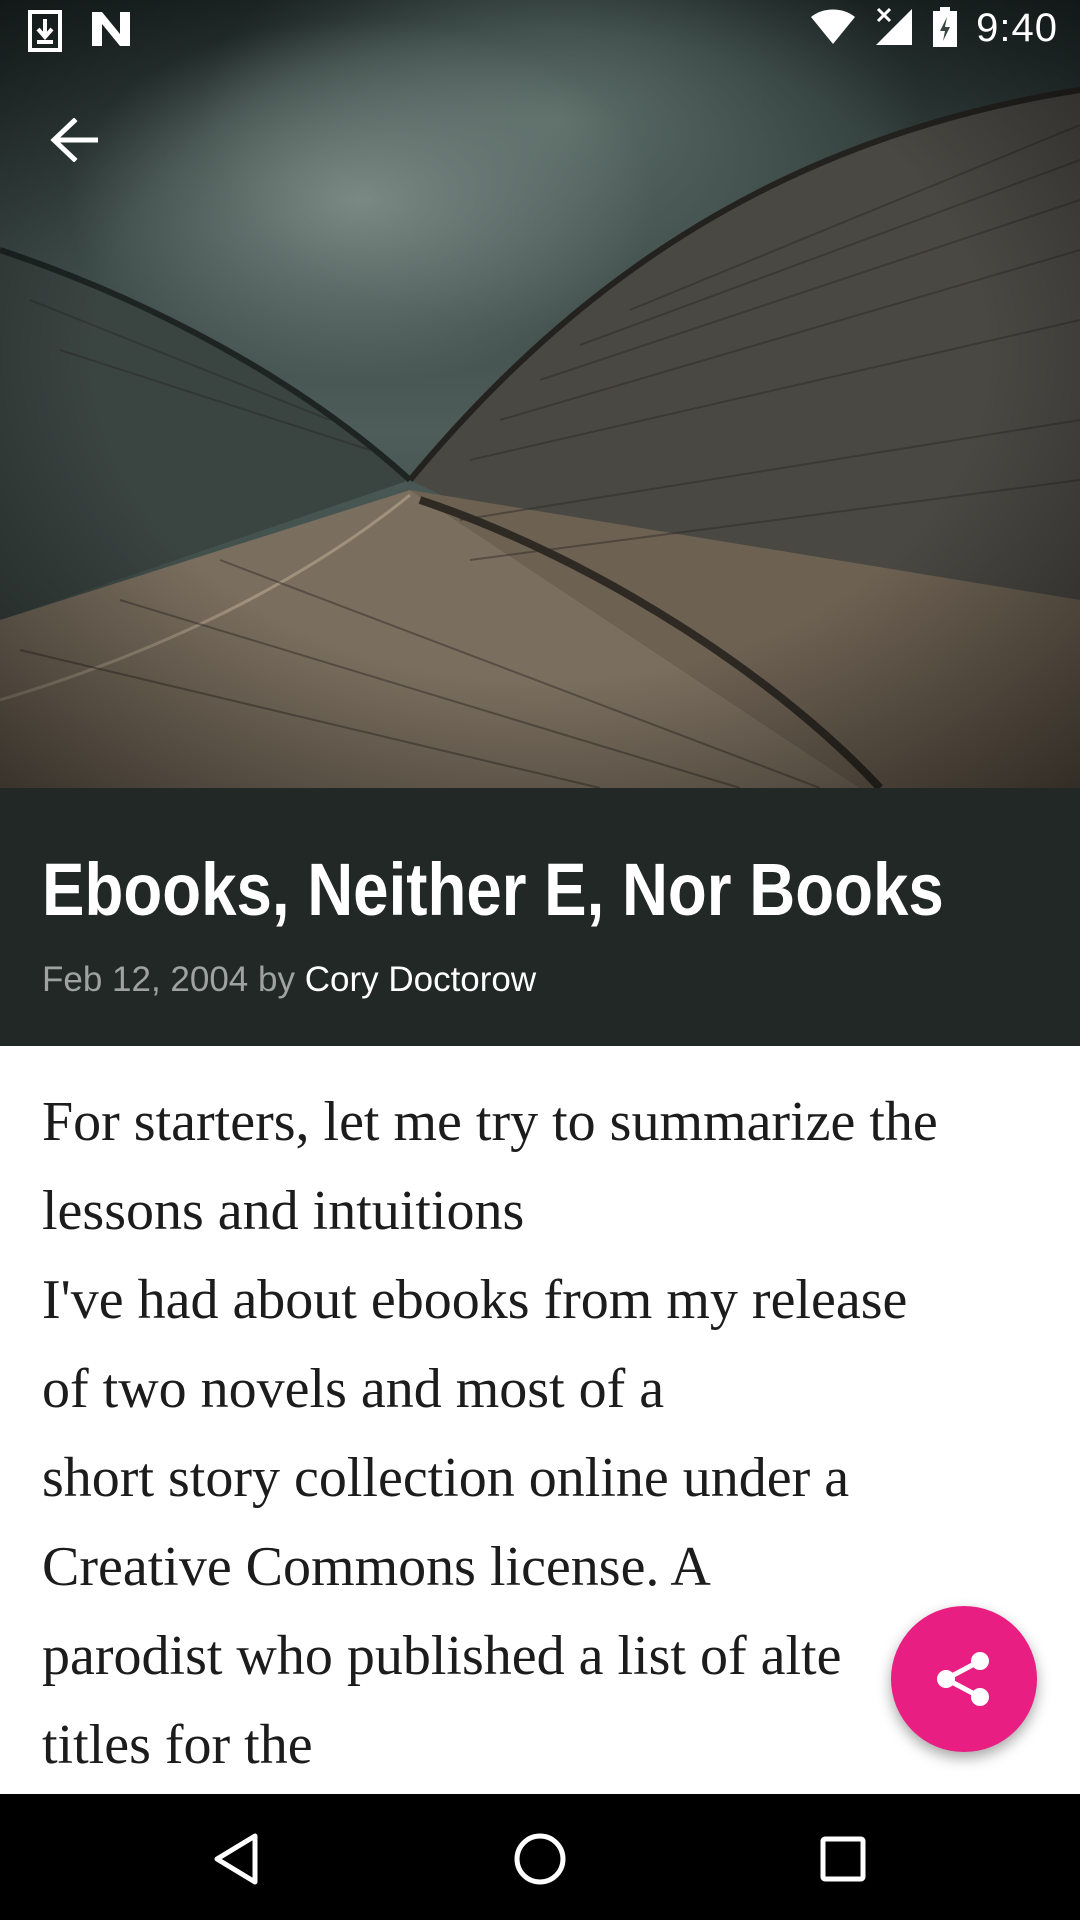 The height and width of the screenshot is (1920, 1080). I want to click on nav-recents-icon, so click(843, 1859).